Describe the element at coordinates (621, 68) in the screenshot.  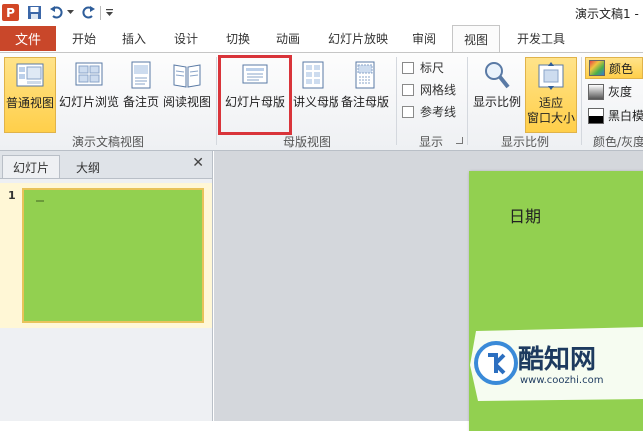
I see `color-label: 颜色` at that location.